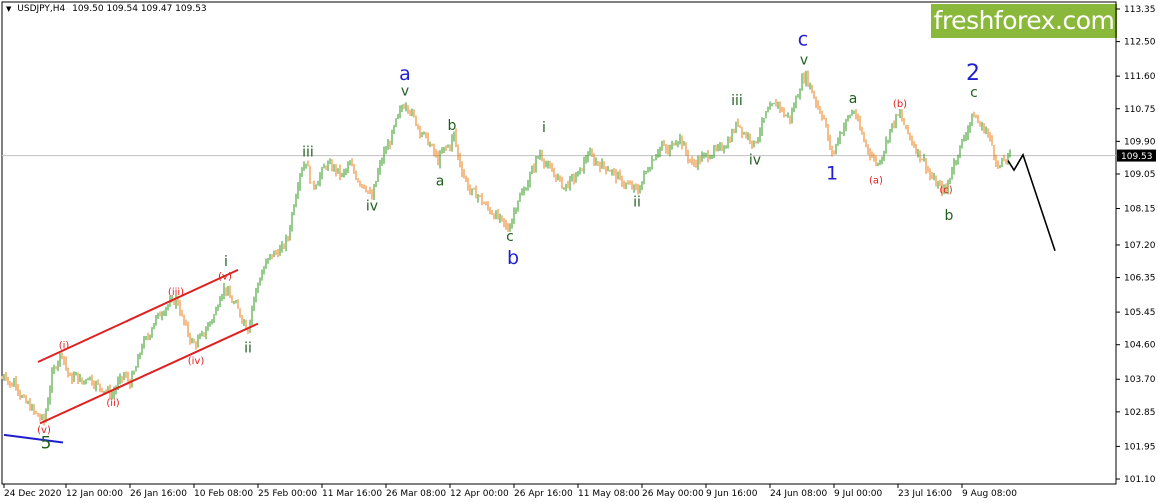  I want to click on y-tick-label: 111.60, so click(1140, 77).